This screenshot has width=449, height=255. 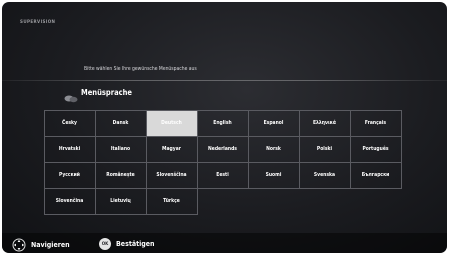 What do you see at coordinates (273, 123) in the screenshot?
I see `language-option: Espanol` at bounding box center [273, 123].